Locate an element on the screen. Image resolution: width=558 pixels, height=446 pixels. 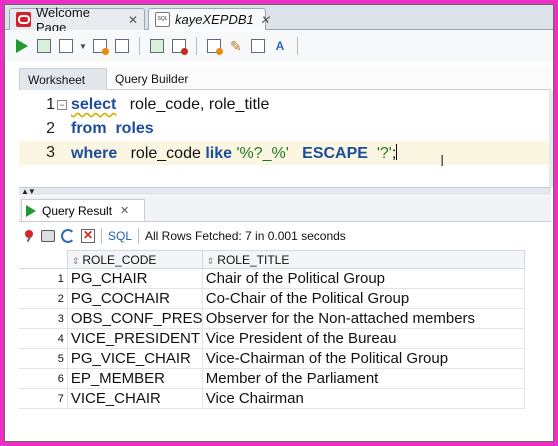
code-text: role_code, role_title is located at coordinates (193, 104).